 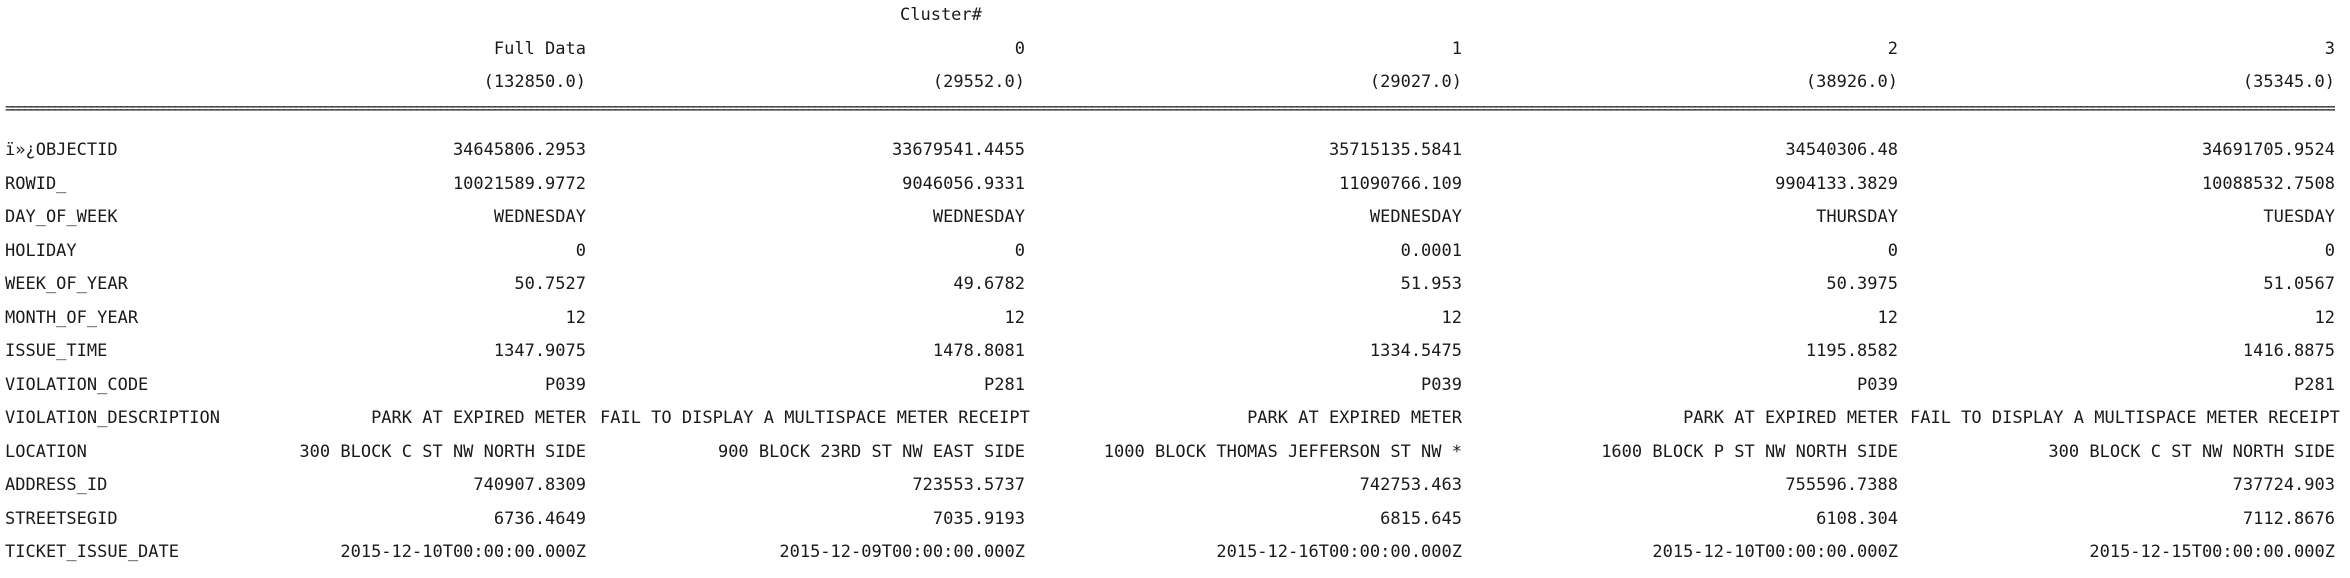 What do you see at coordinates (1892, 49) in the screenshot?
I see `column-name: 2` at bounding box center [1892, 49].